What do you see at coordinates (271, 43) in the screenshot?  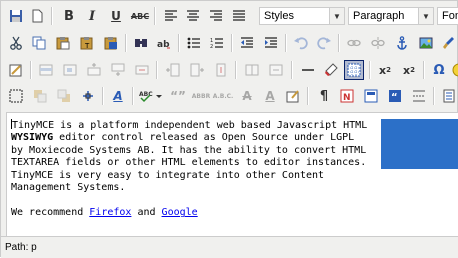 I see `indent-icon` at bounding box center [271, 43].